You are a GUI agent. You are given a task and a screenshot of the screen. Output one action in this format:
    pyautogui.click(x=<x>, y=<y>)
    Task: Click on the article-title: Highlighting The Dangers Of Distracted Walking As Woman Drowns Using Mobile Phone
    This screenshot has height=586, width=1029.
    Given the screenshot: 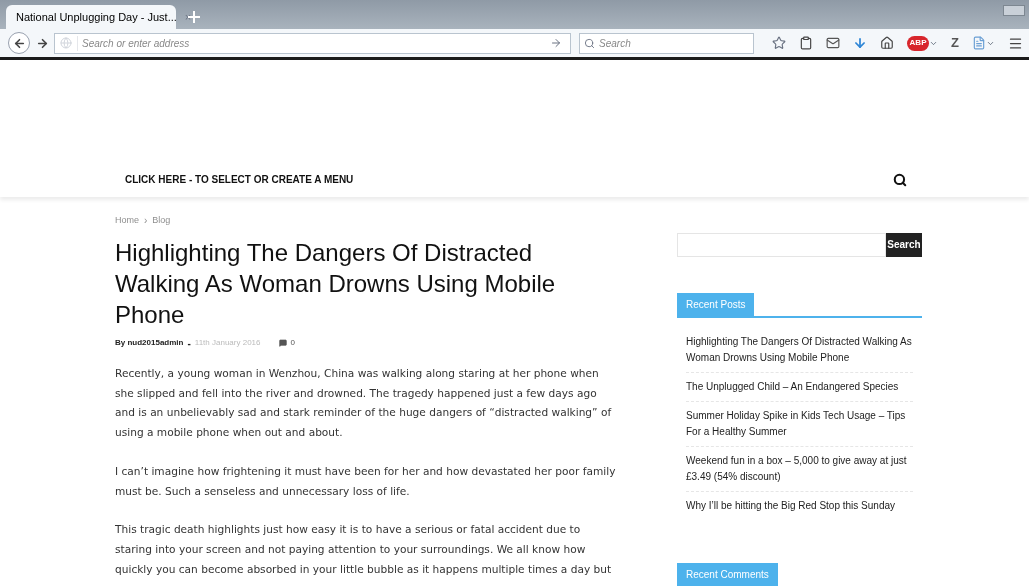 What is the action you would take?
    pyautogui.click(x=336, y=284)
    